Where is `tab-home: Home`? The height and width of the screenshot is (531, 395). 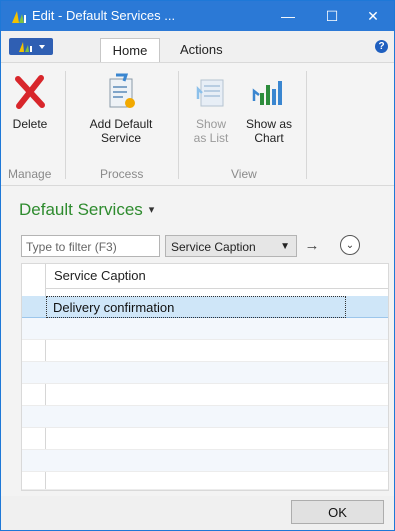 tab-home: Home is located at coordinates (130, 50).